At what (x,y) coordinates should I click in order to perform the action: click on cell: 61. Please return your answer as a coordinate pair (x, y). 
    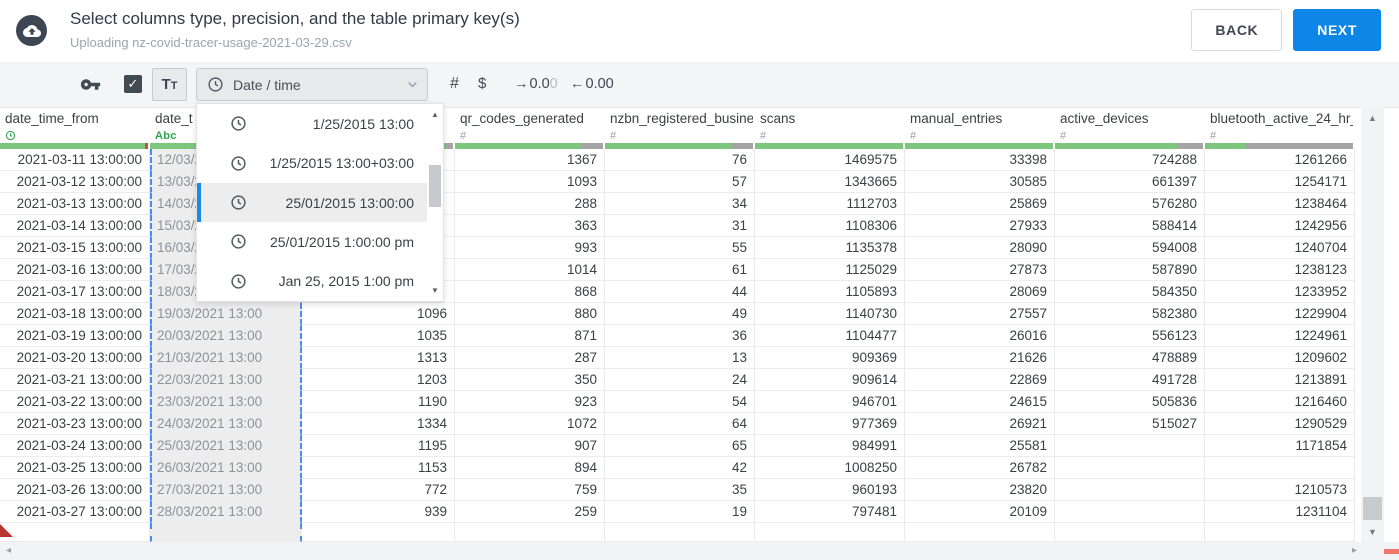
    Looking at the image, I should click on (680, 270).